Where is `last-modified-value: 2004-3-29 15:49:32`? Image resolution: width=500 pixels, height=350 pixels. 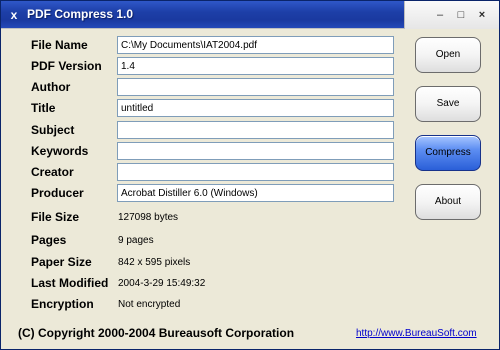
last-modified-value: 2004-3-29 15:49:32 is located at coordinates (162, 283).